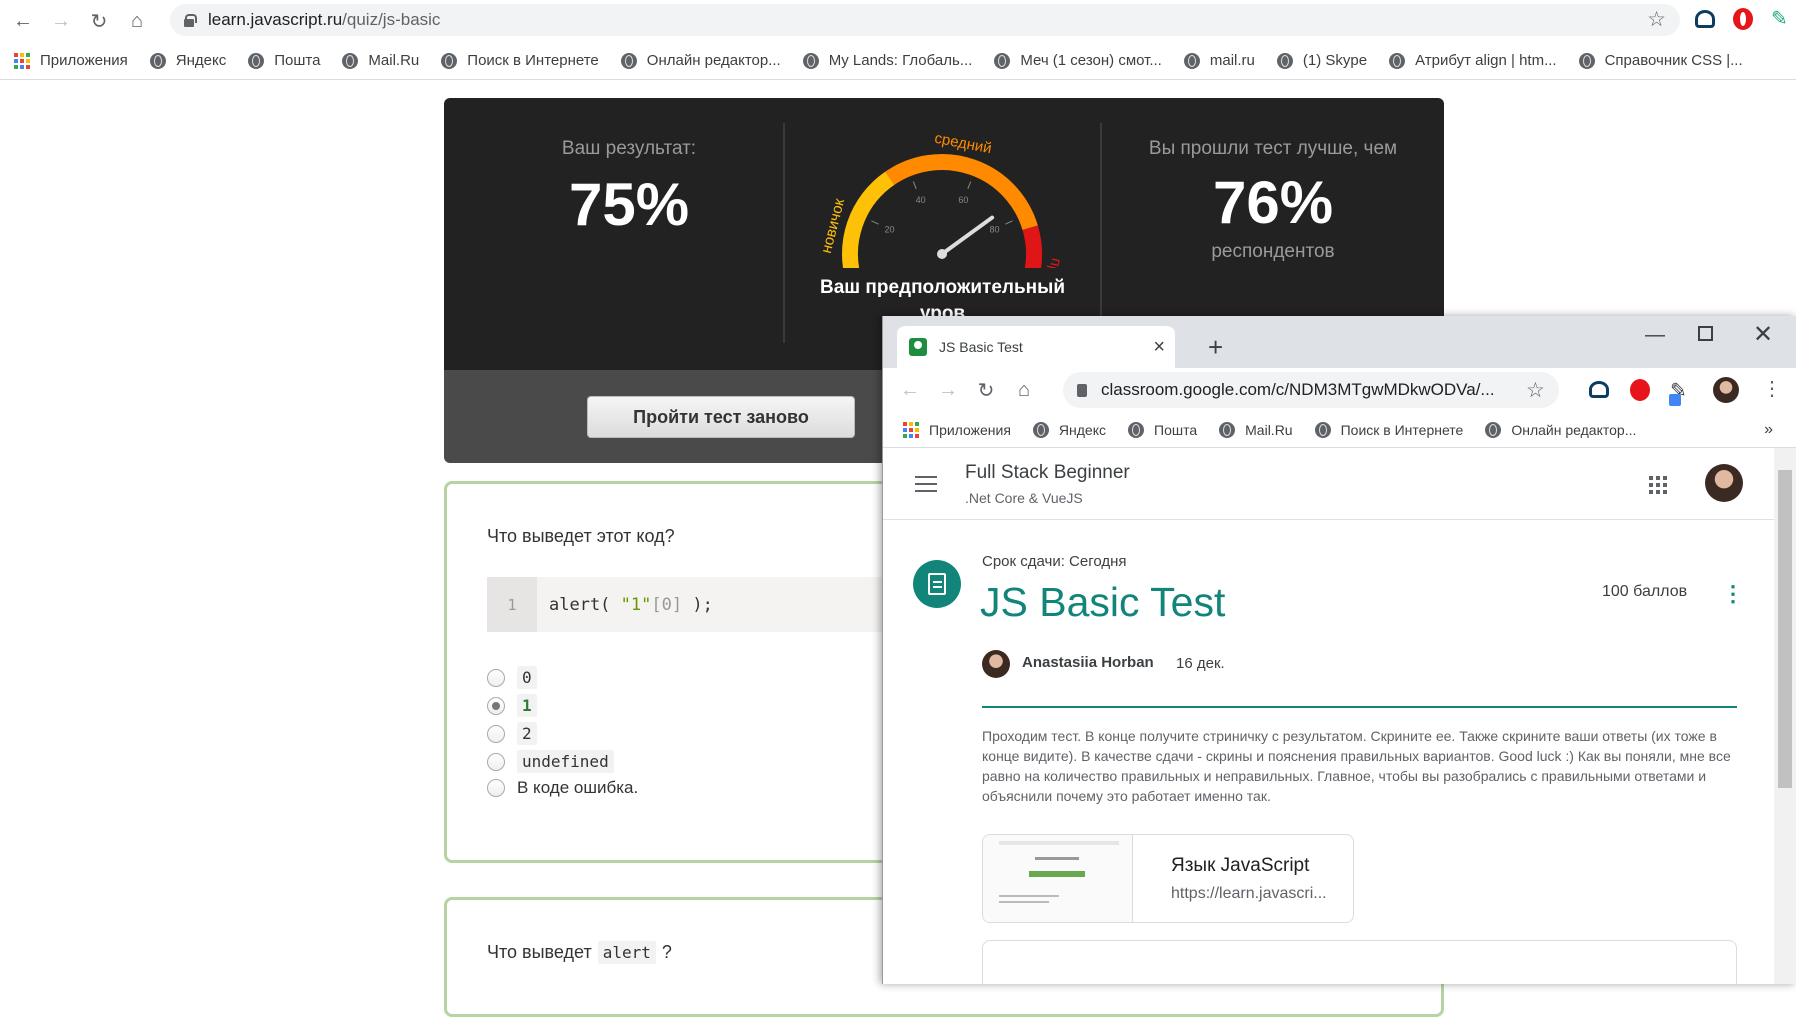 This screenshot has width=1796, height=1017. I want to click on scrollbar, so click(1785, 716).